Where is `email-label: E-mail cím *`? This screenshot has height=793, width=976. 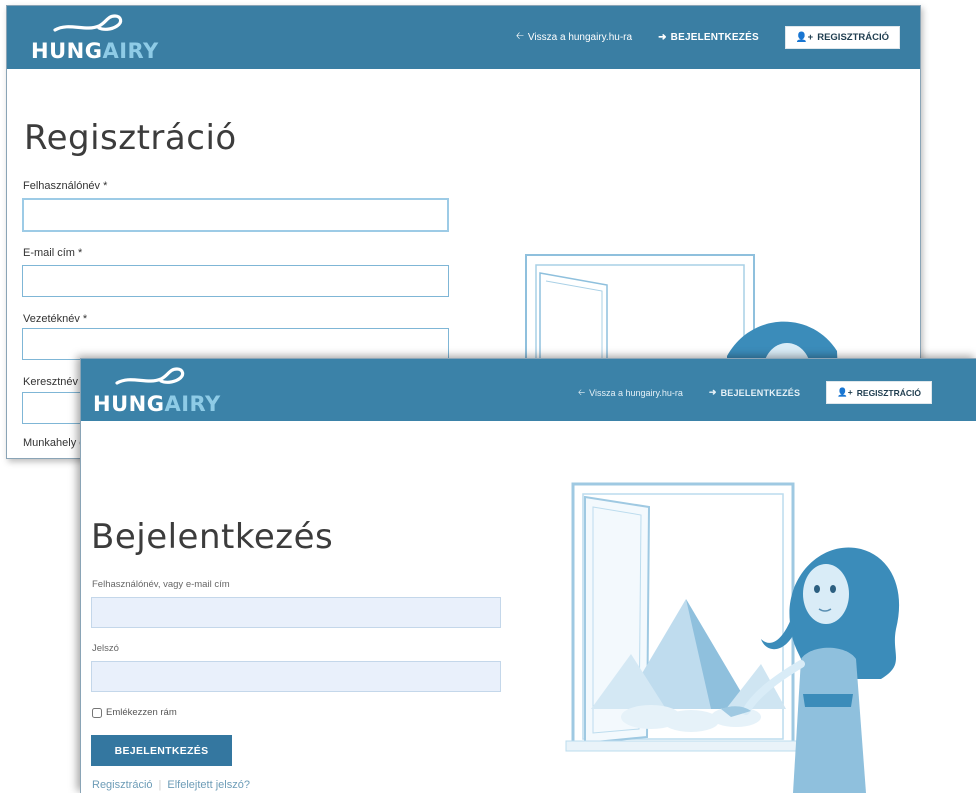
email-label: E-mail cím * is located at coordinates (53, 253).